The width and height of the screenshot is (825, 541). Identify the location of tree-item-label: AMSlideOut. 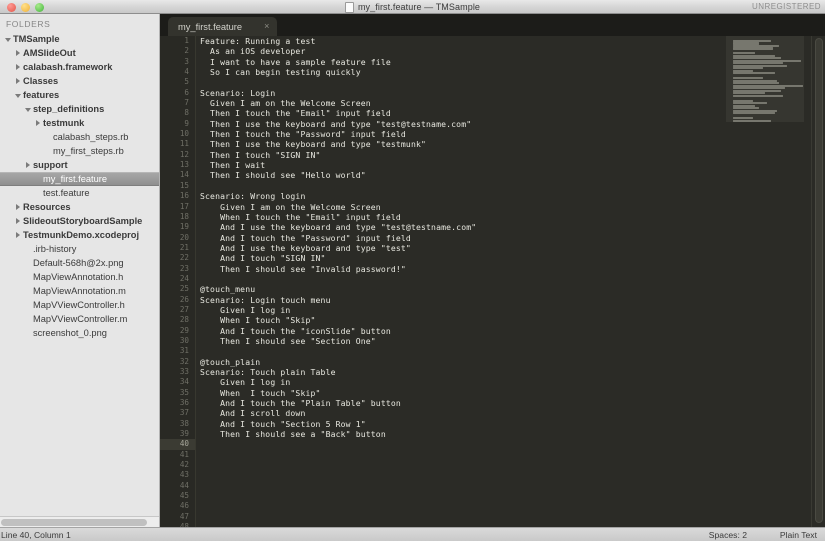
(49, 53).